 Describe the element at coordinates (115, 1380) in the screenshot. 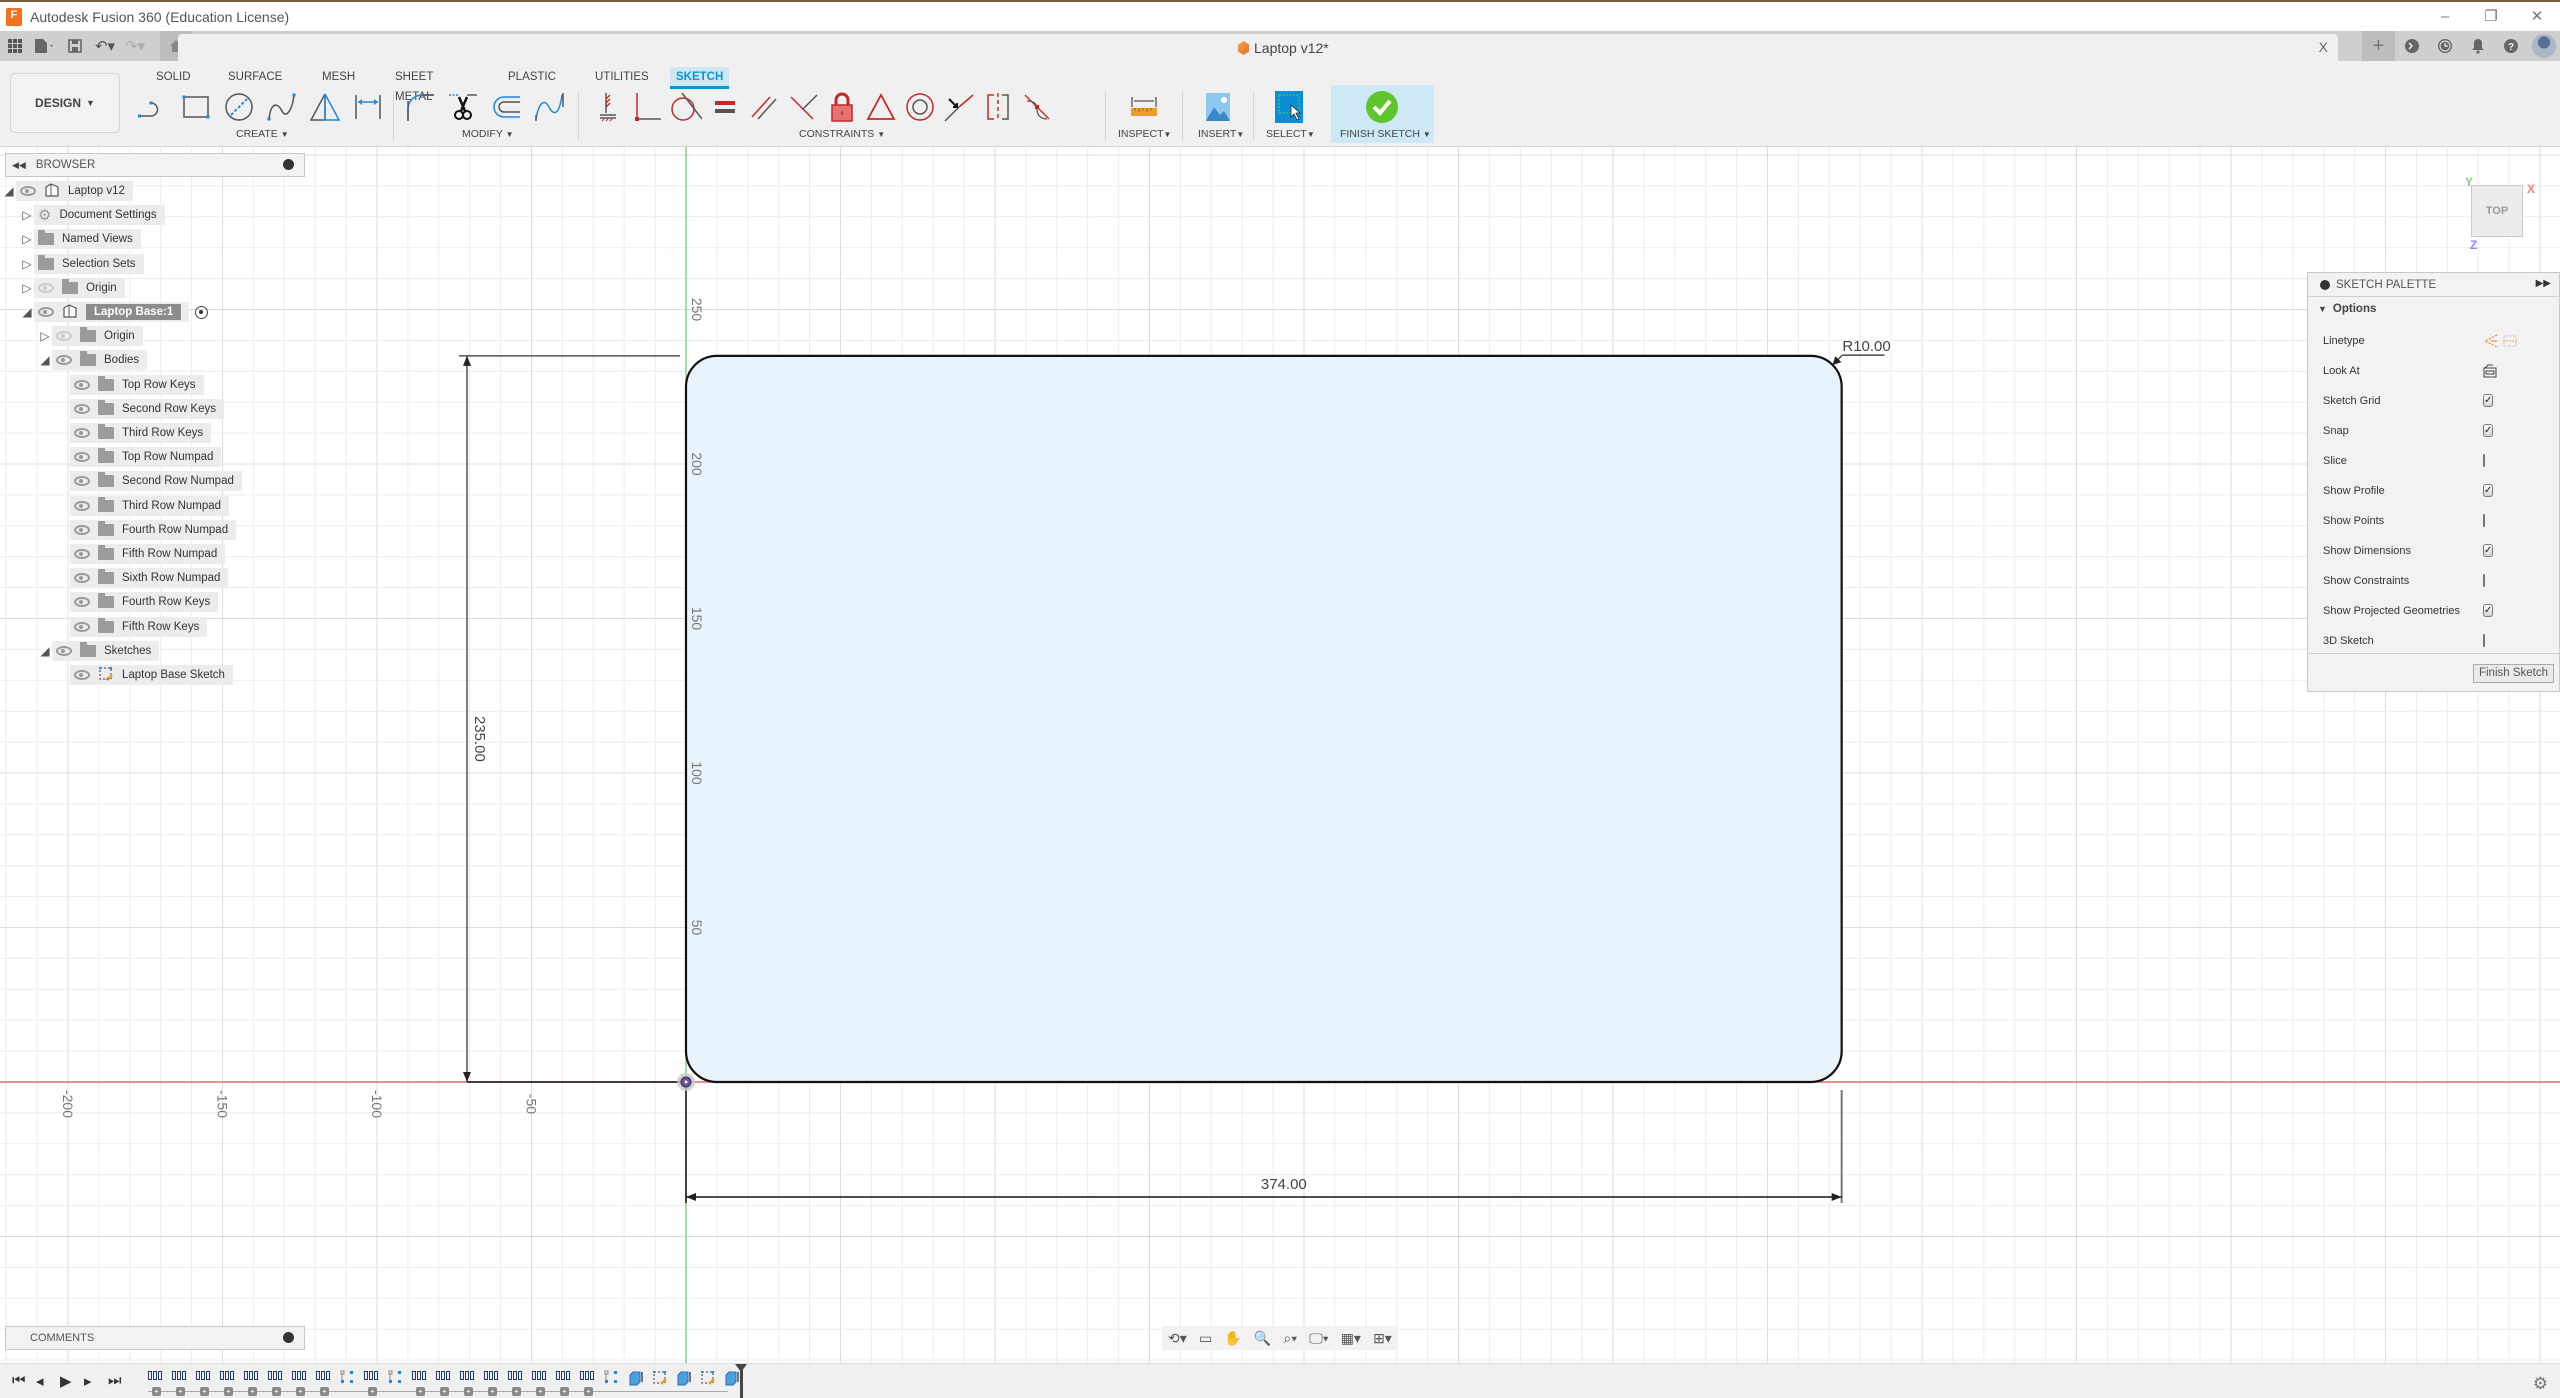

I see `go-to-end-button: ⏭` at that location.